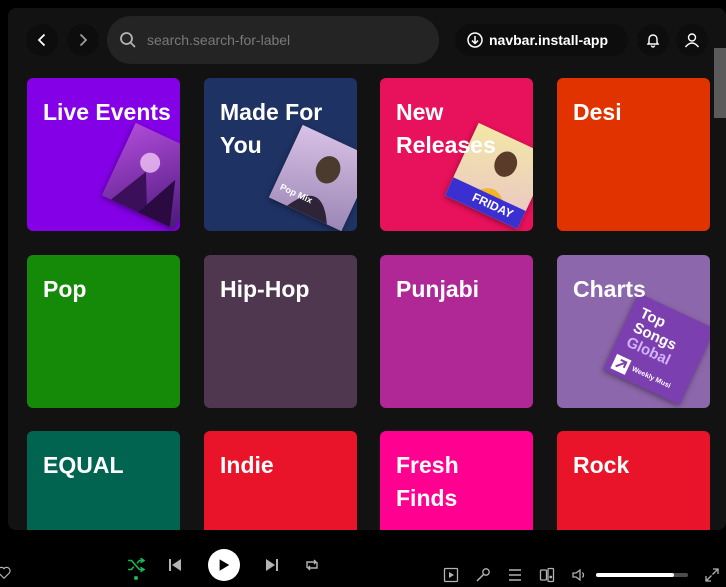 The image size is (726, 587). Describe the element at coordinates (656, 349) in the screenshot. I see `charts-artwork: Top Songs Global Weekly Musi` at that location.